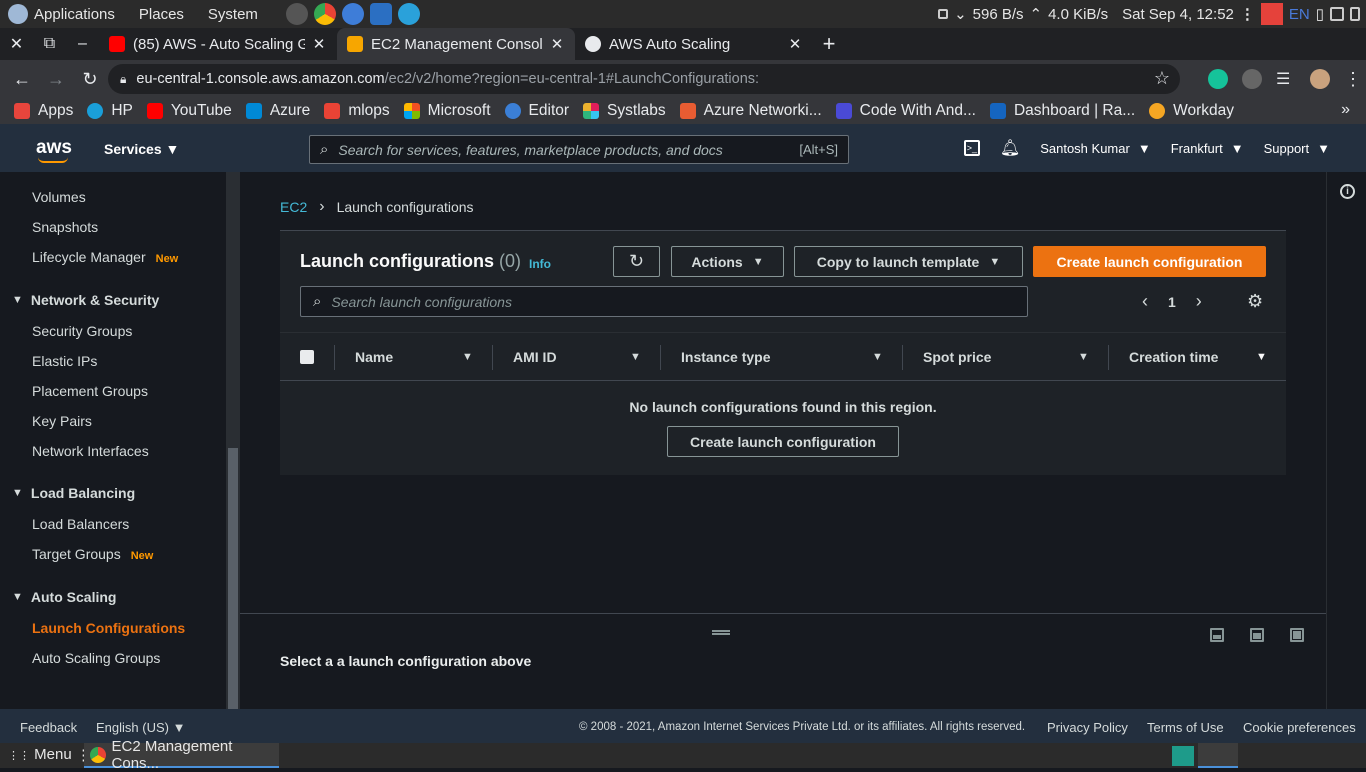  Describe the element at coordinates (233, 14) in the screenshot. I see `os-menu-system: System` at that location.